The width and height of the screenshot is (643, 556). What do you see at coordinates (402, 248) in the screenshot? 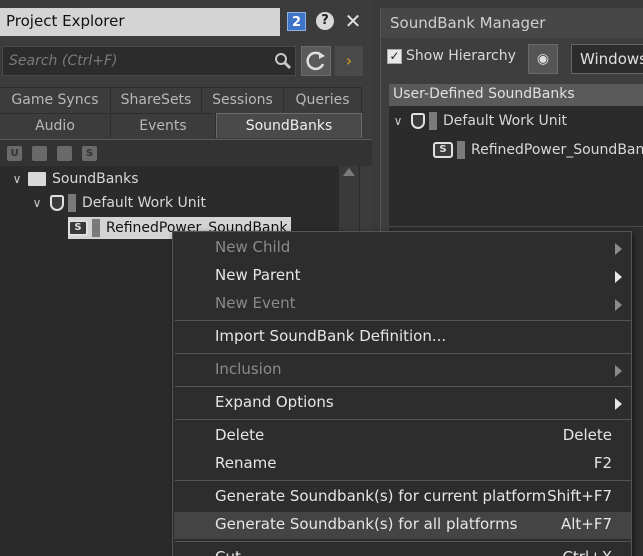
I see `menu-item-new-child: New Child` at bounding box center [402, 248].